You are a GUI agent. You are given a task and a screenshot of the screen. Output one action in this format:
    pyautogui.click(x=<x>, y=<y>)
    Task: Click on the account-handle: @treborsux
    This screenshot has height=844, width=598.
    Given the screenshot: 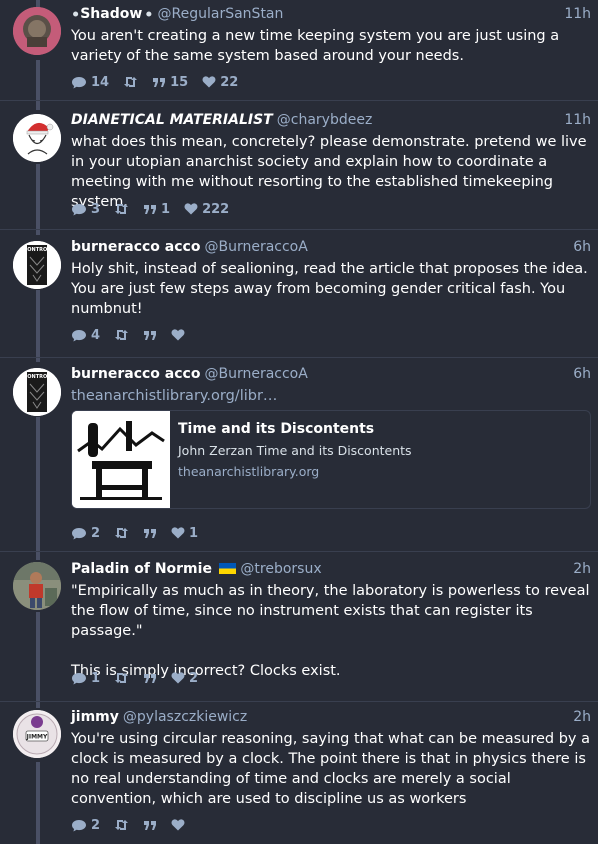 What is the action you would take?
    pyautogui.click(x=280, y=569)
    